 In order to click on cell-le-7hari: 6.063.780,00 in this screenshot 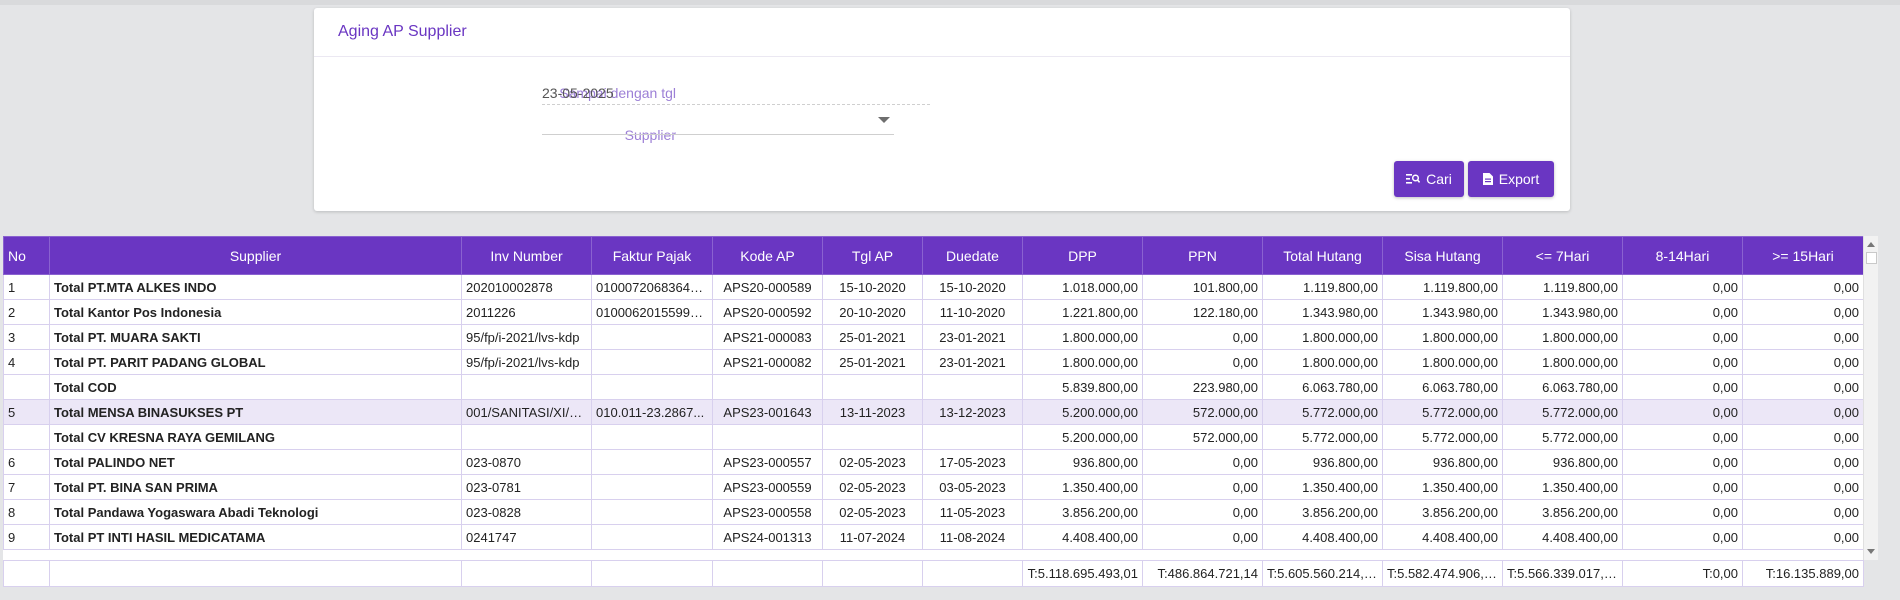, I will do `click(1562, 387)`.